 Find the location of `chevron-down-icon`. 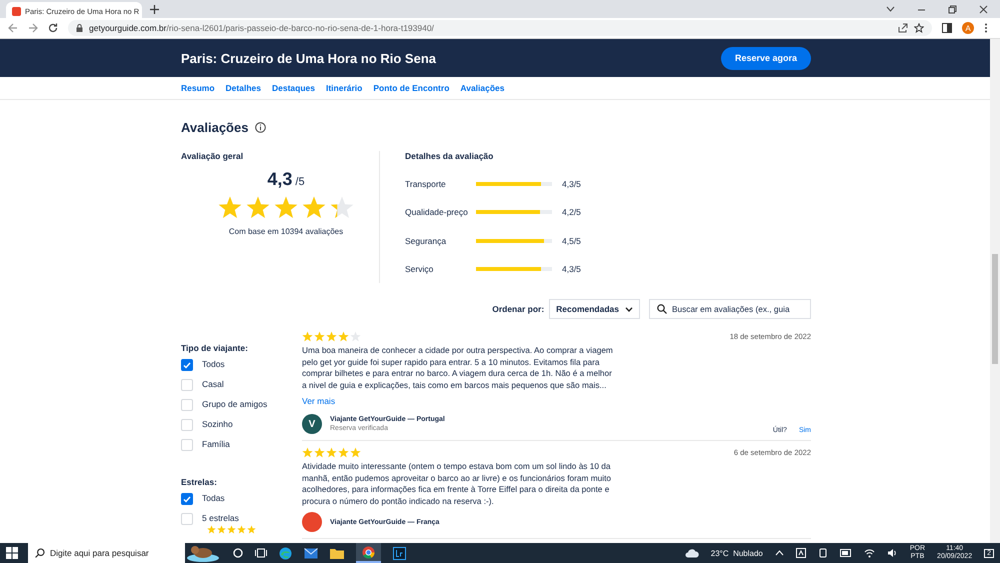

chevron-down-icon is located at coordinates (890, 9).